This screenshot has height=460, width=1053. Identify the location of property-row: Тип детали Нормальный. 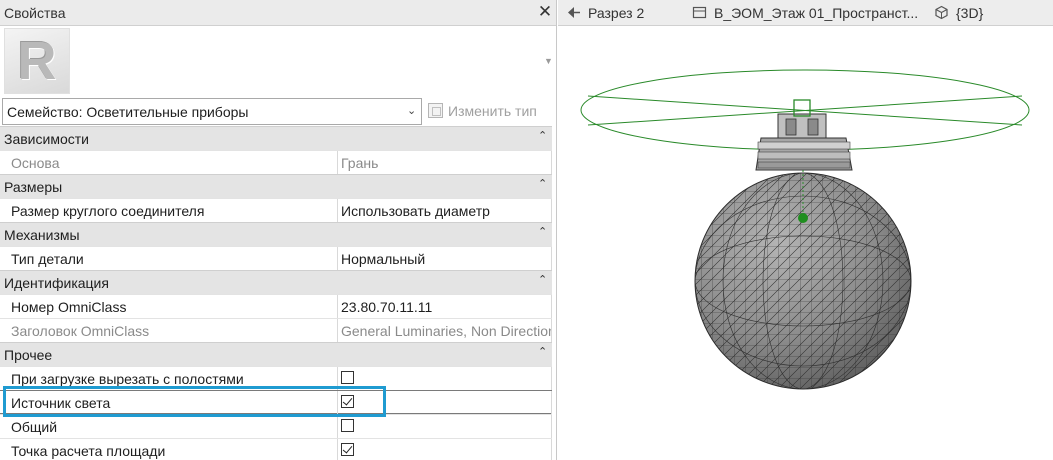
(276, 258).